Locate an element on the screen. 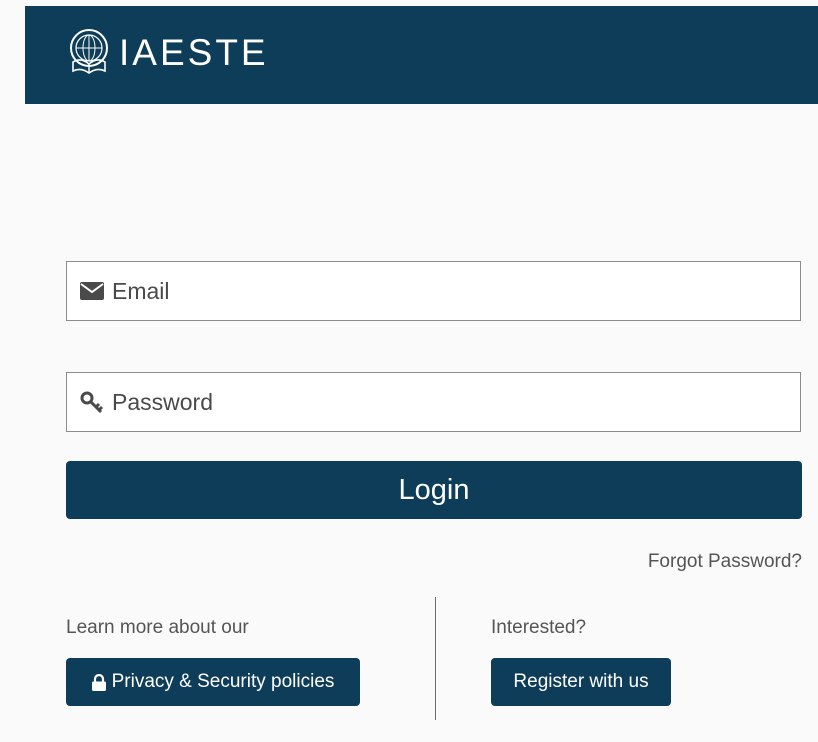 The image size is (818, 742). register-button: Register with us is located at coordinates (581, 682).